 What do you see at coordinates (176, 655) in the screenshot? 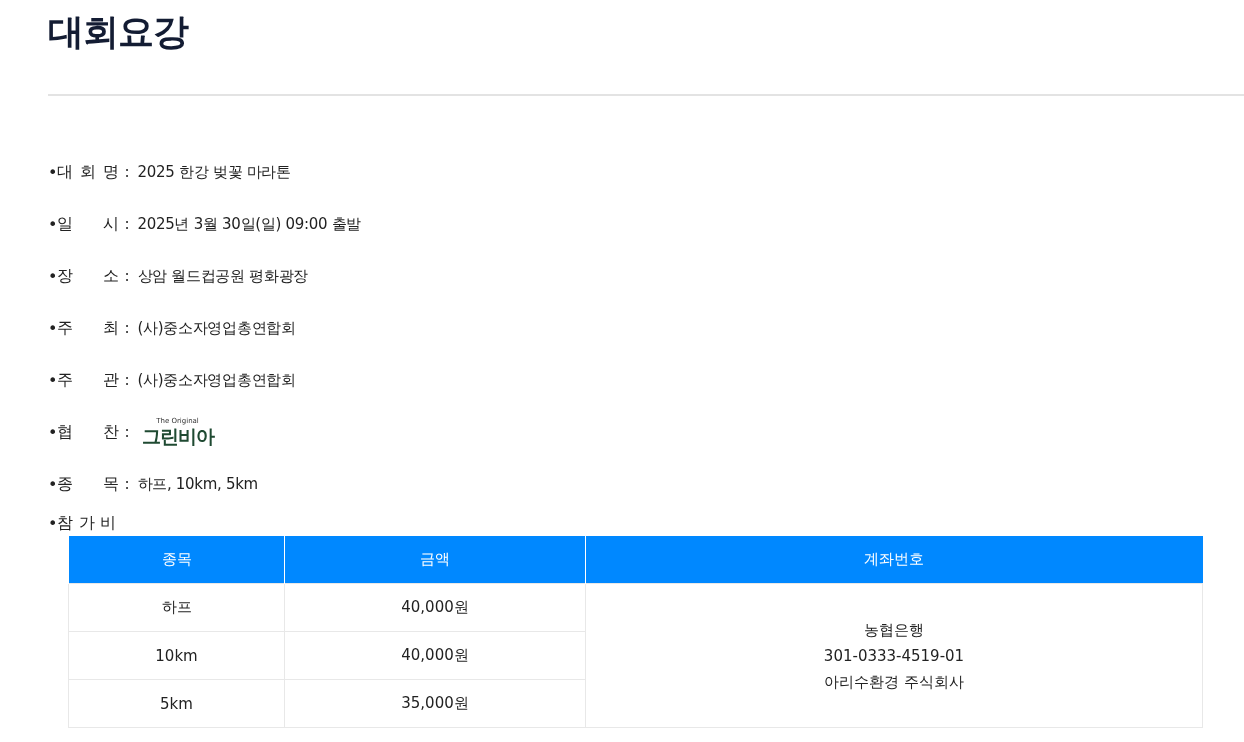
I see `table-cell: 10km` at bounding box center [176, 655].